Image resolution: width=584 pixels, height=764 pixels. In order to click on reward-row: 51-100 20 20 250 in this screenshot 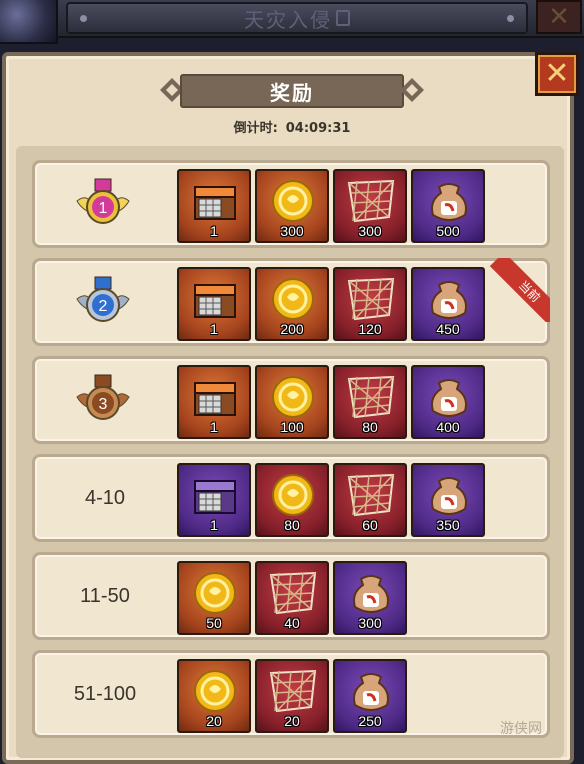, I will do `click(291, 694)`.